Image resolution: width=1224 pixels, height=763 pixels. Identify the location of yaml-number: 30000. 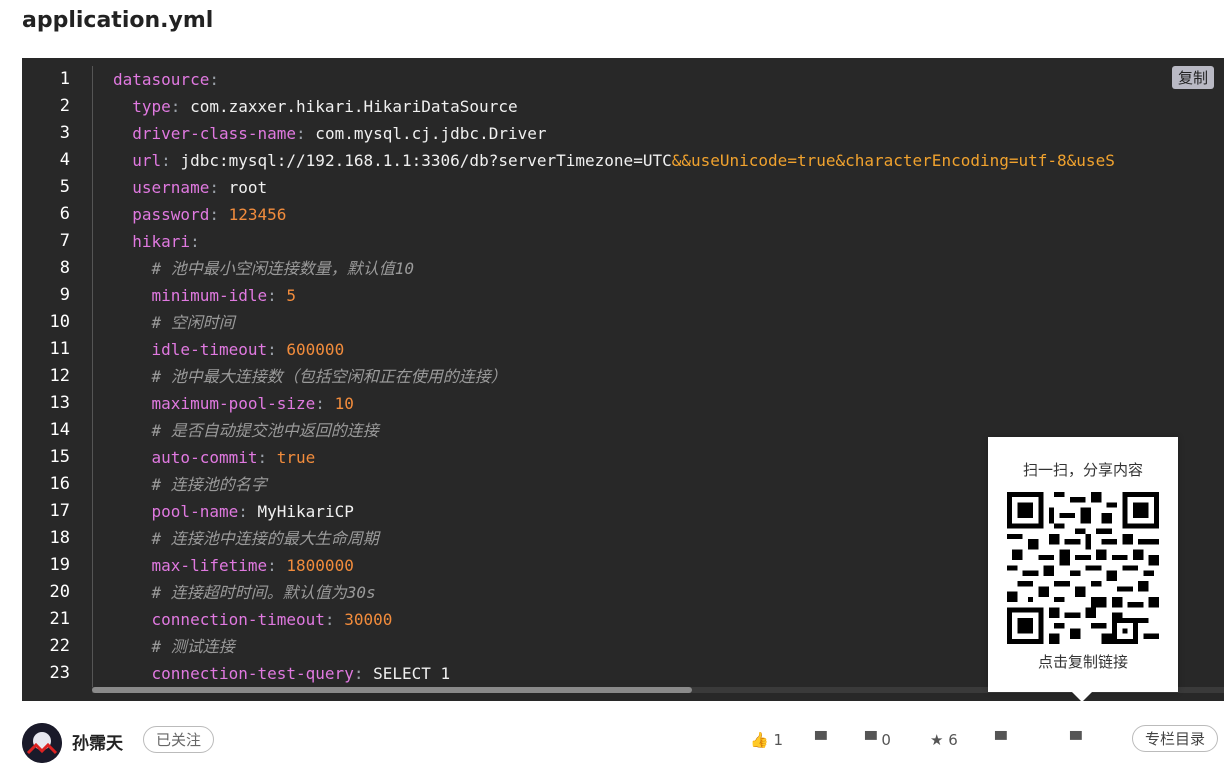
(363, 619).